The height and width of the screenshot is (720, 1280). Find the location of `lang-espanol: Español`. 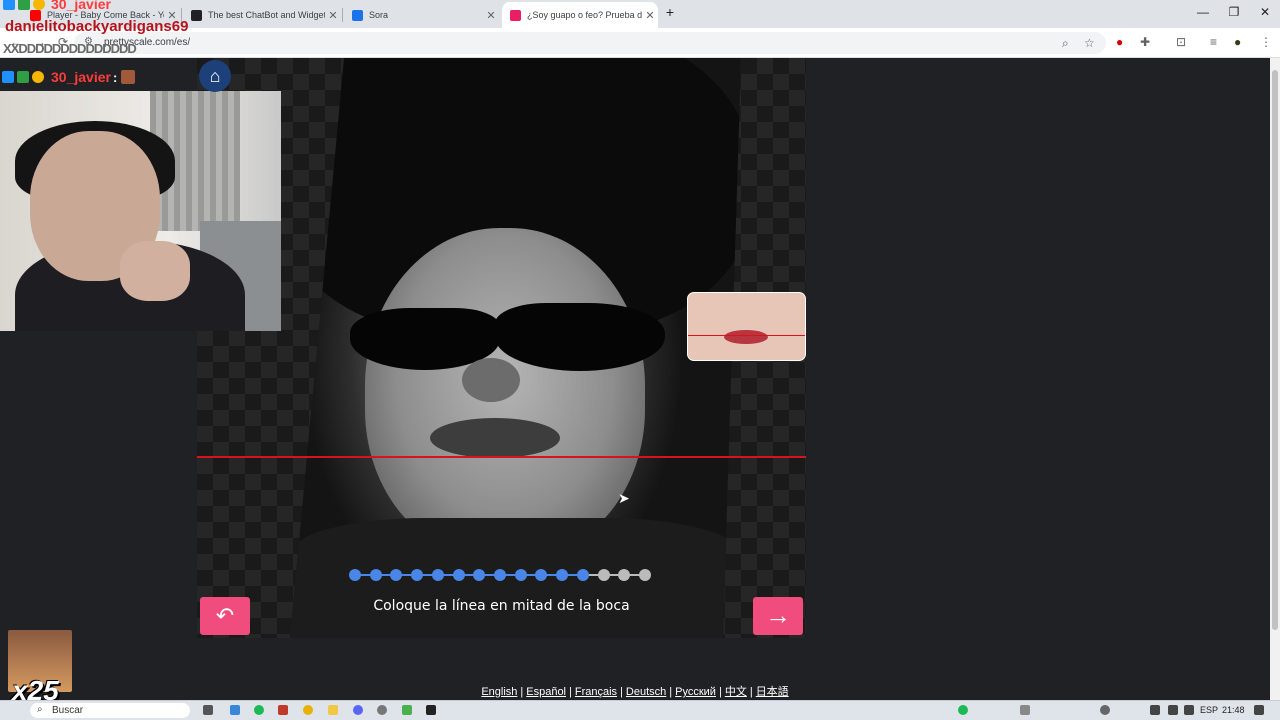

lang-espanol: Español is located at coordinates (546, 692).